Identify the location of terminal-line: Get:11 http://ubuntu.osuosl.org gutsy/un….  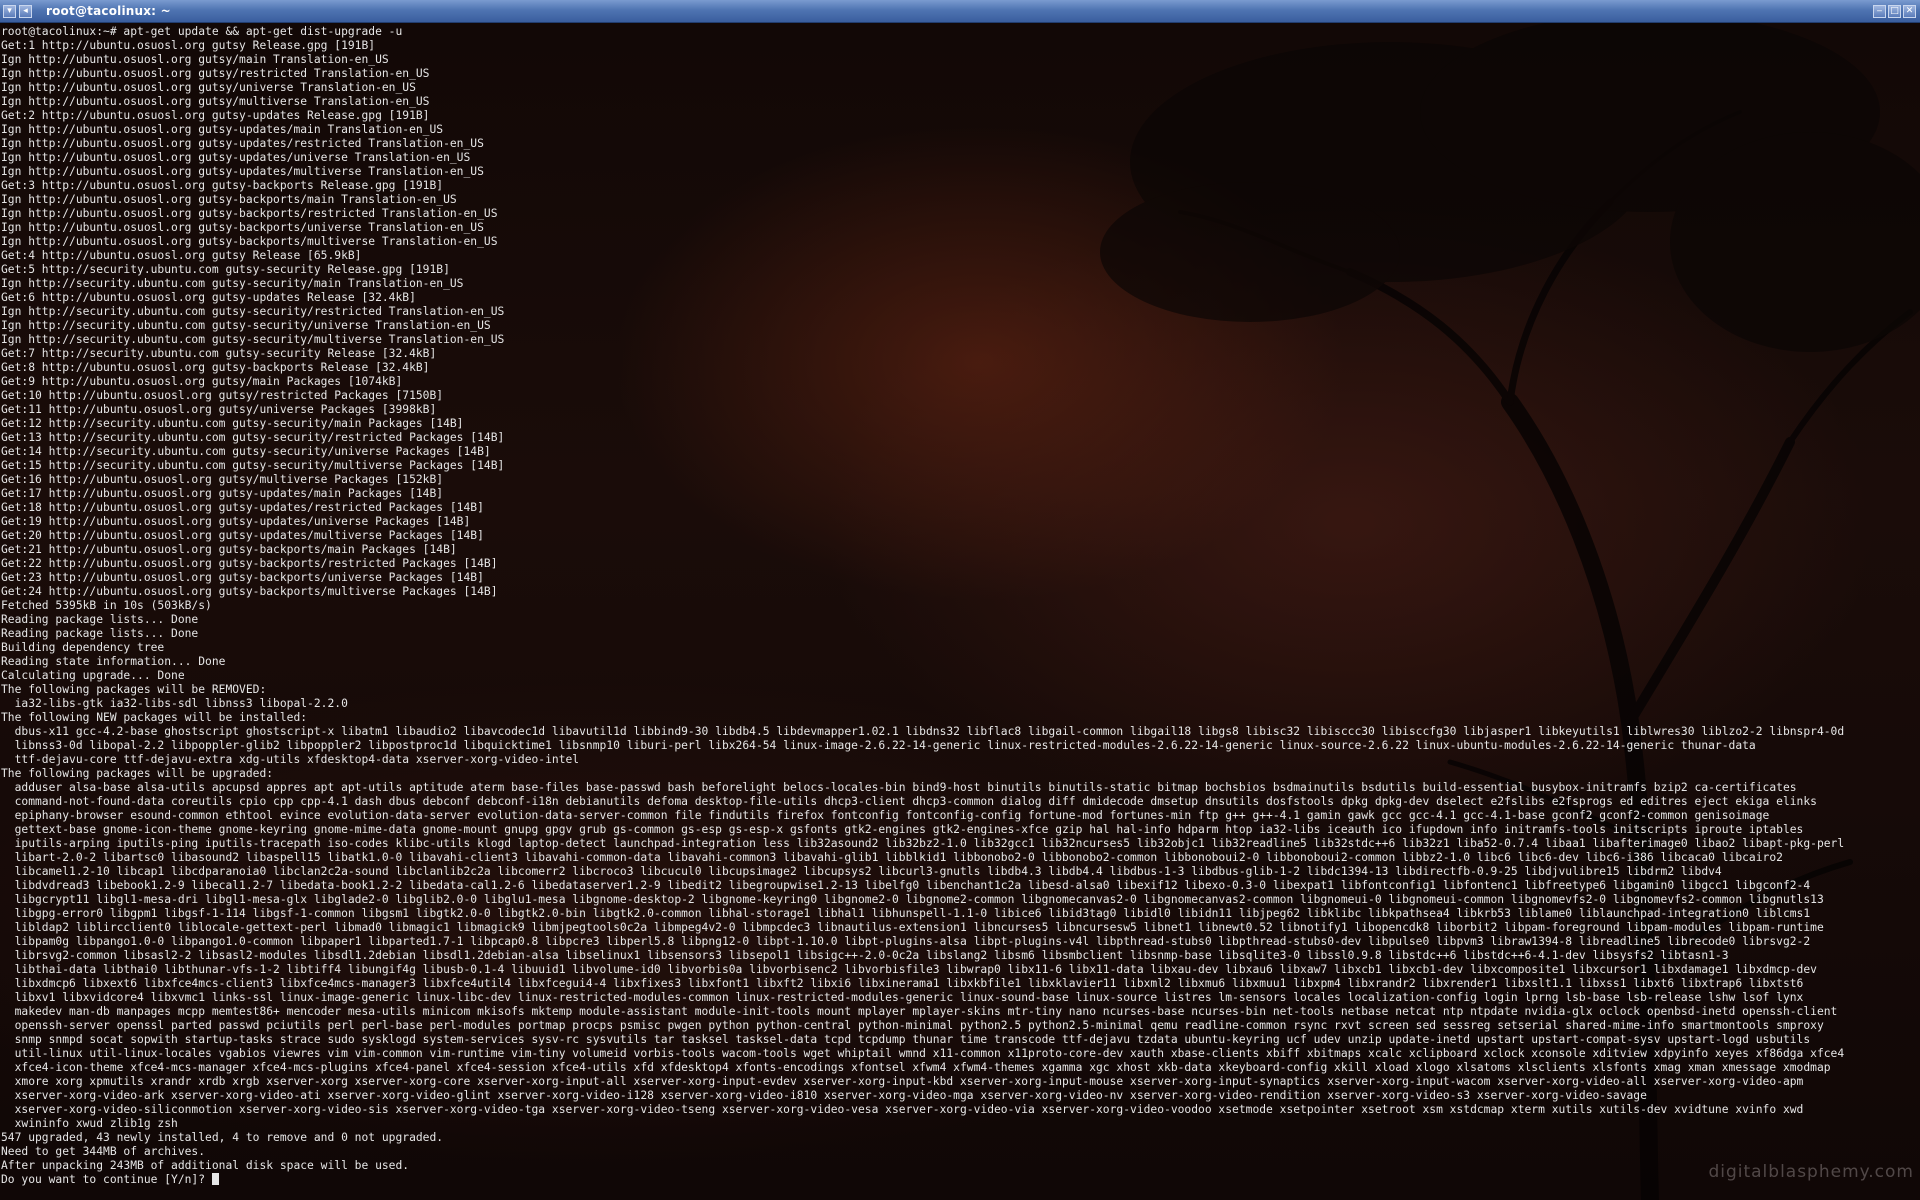
(219, 409).